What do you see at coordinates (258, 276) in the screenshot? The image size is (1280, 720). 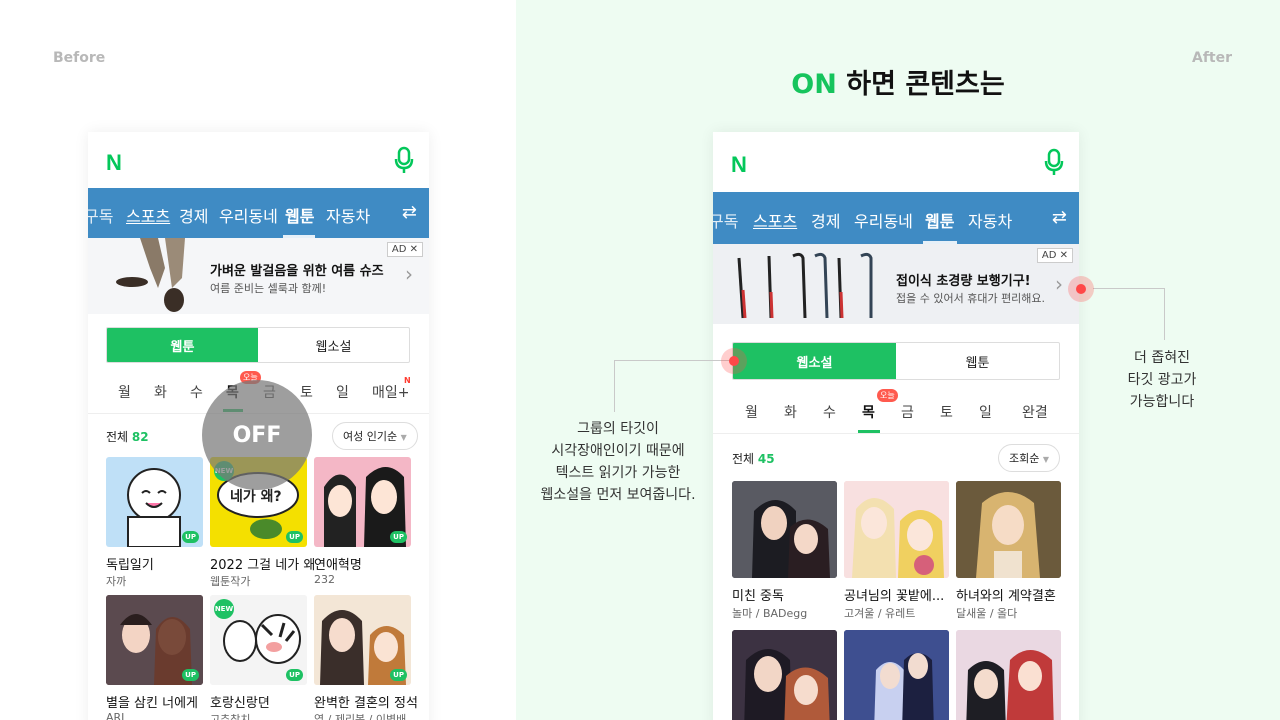 I see `ad-banner: AD ✕ 가벼운 발걸음을 위한 여름 슈즈 여름 준비는 셀룩과 함께! ›` at bounding box center [258, 276].